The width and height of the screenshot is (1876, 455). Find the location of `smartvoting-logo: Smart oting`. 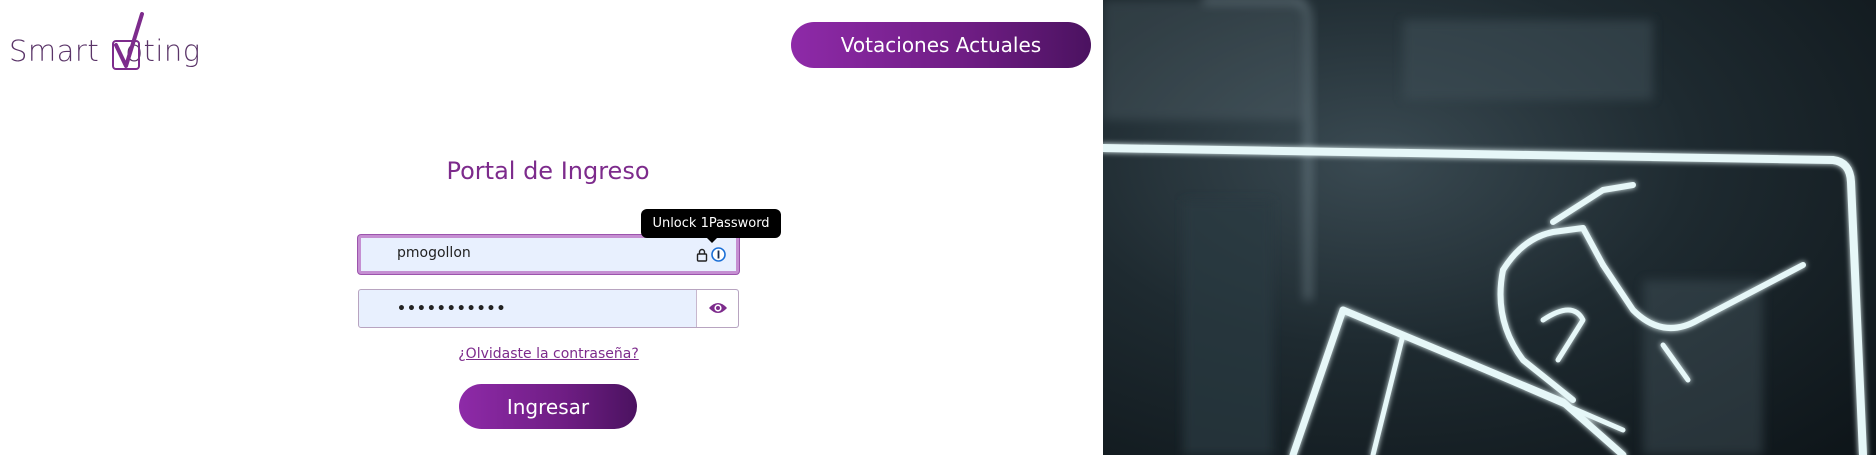

smartvoting-logo: Smart oting is located at coordinates (109, 42).